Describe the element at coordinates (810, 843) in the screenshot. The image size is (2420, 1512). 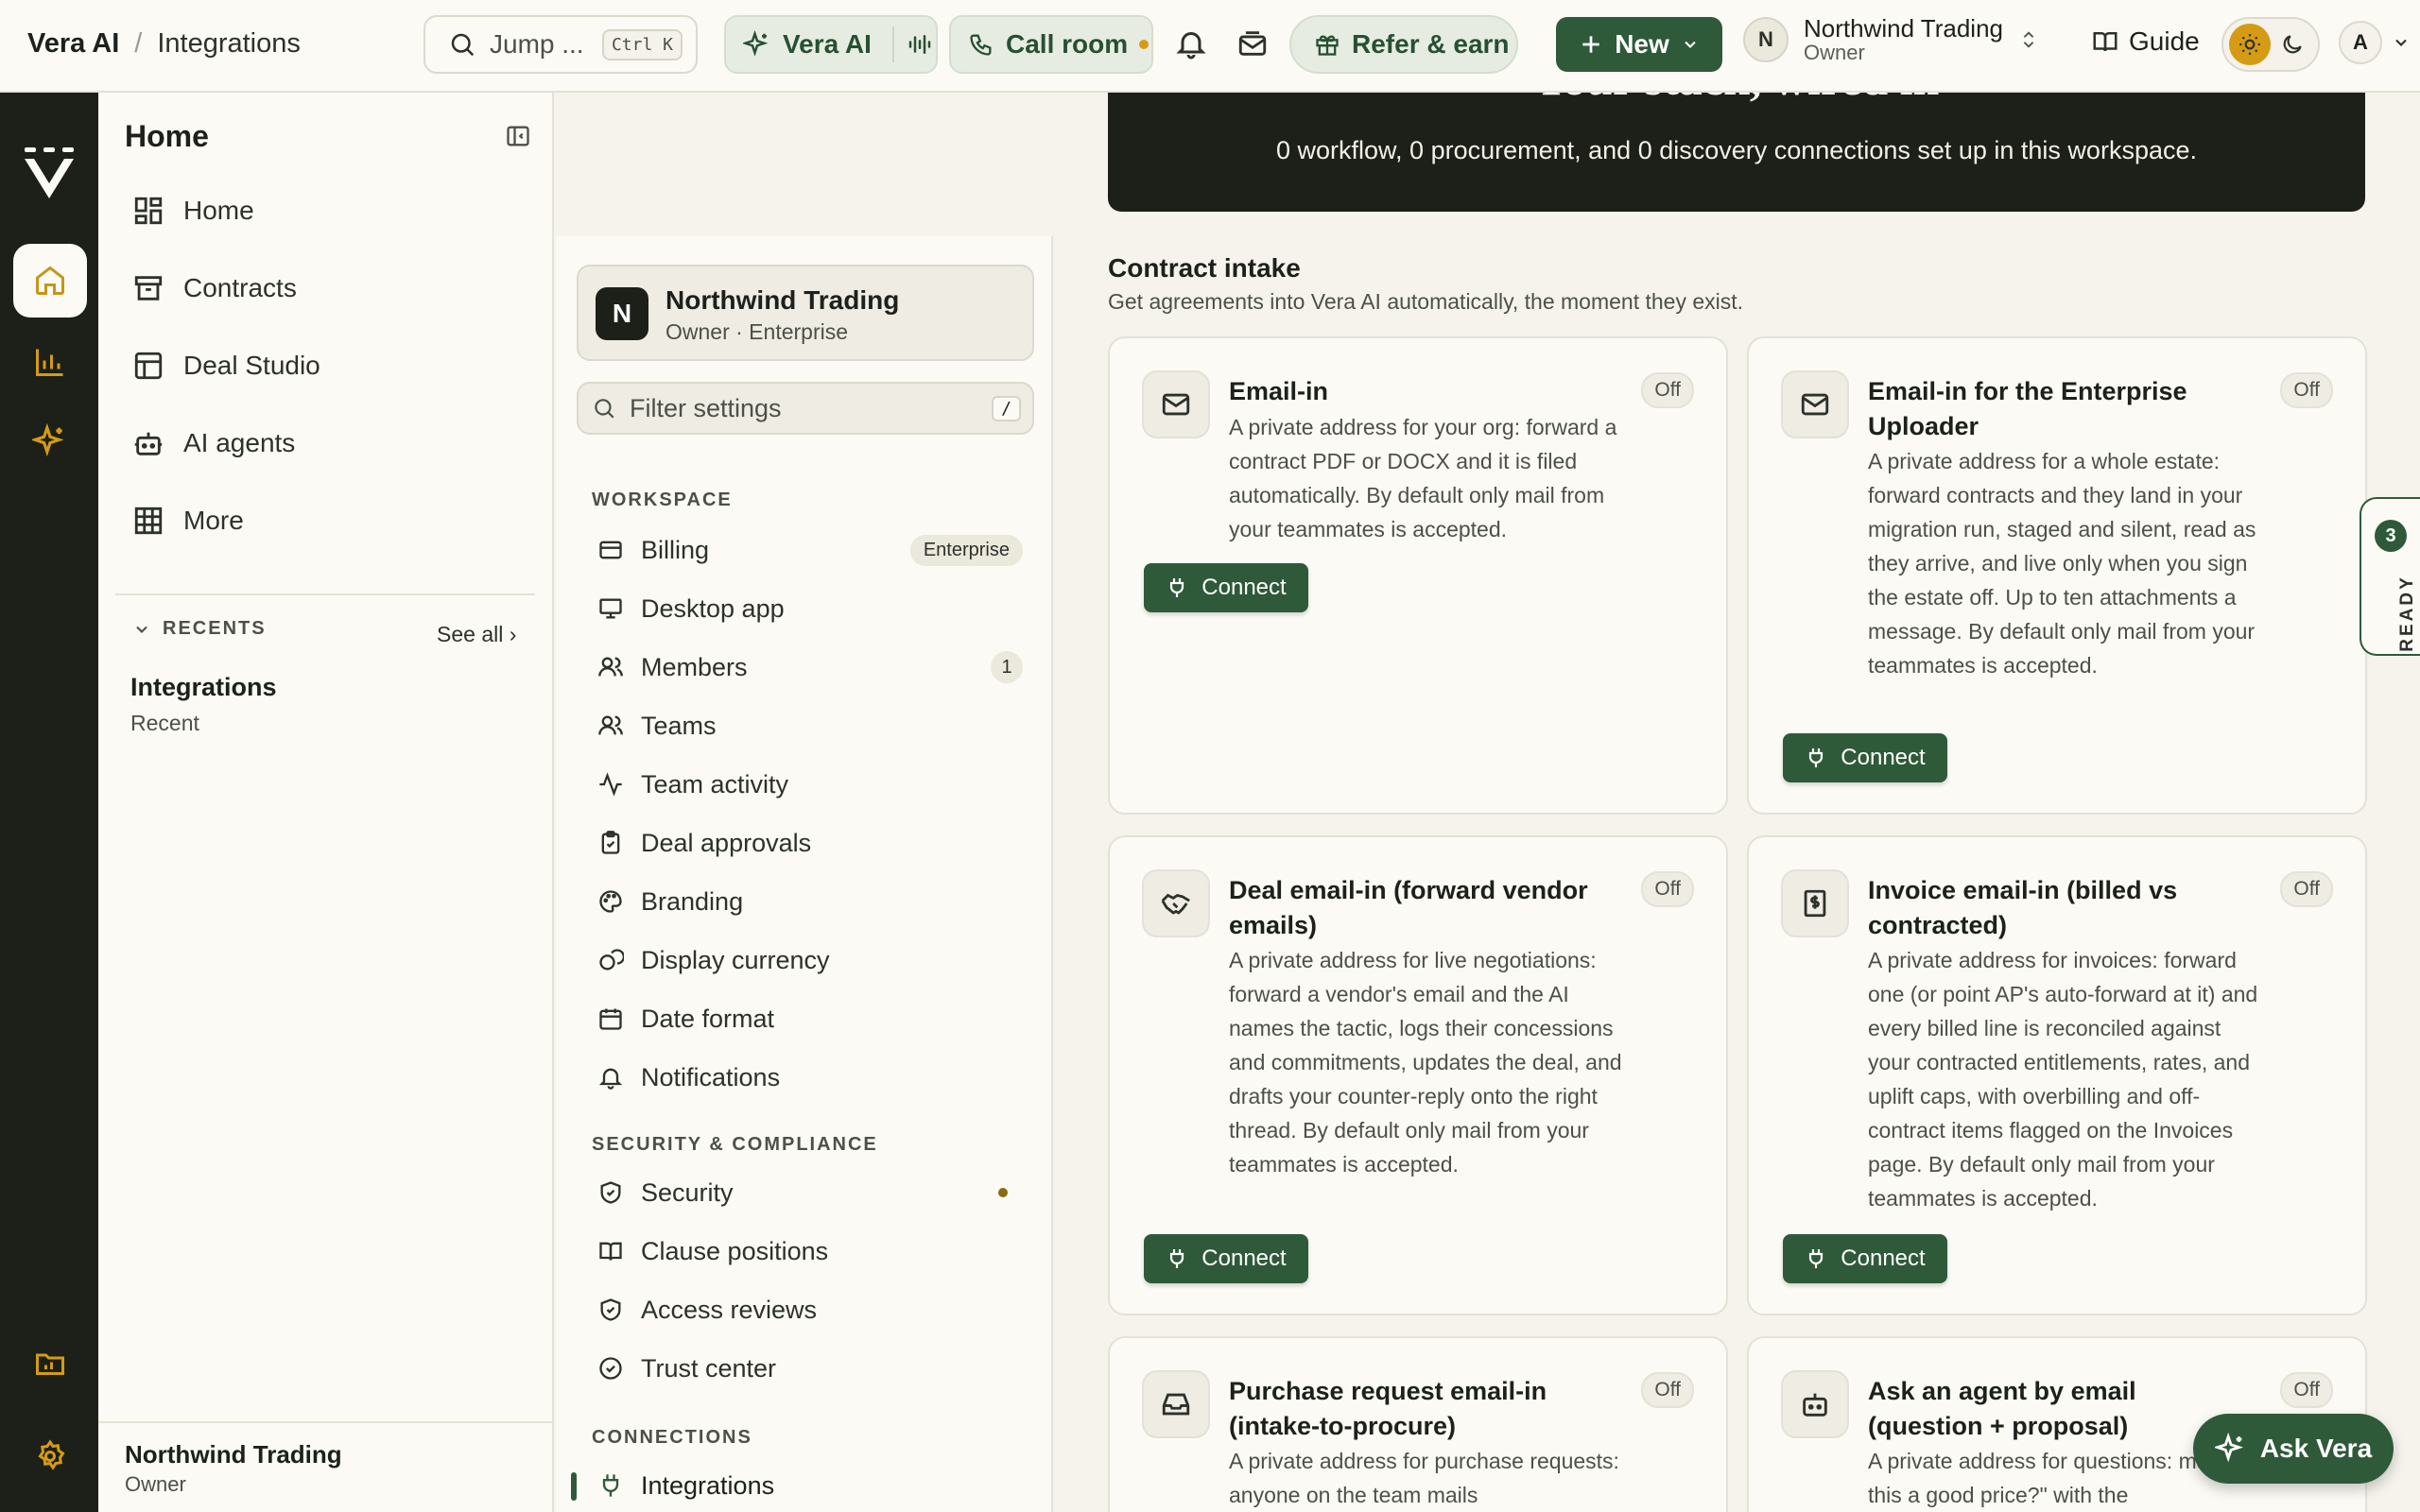
I see `settings-item-deal-approvals: Deal approvals` at that location.